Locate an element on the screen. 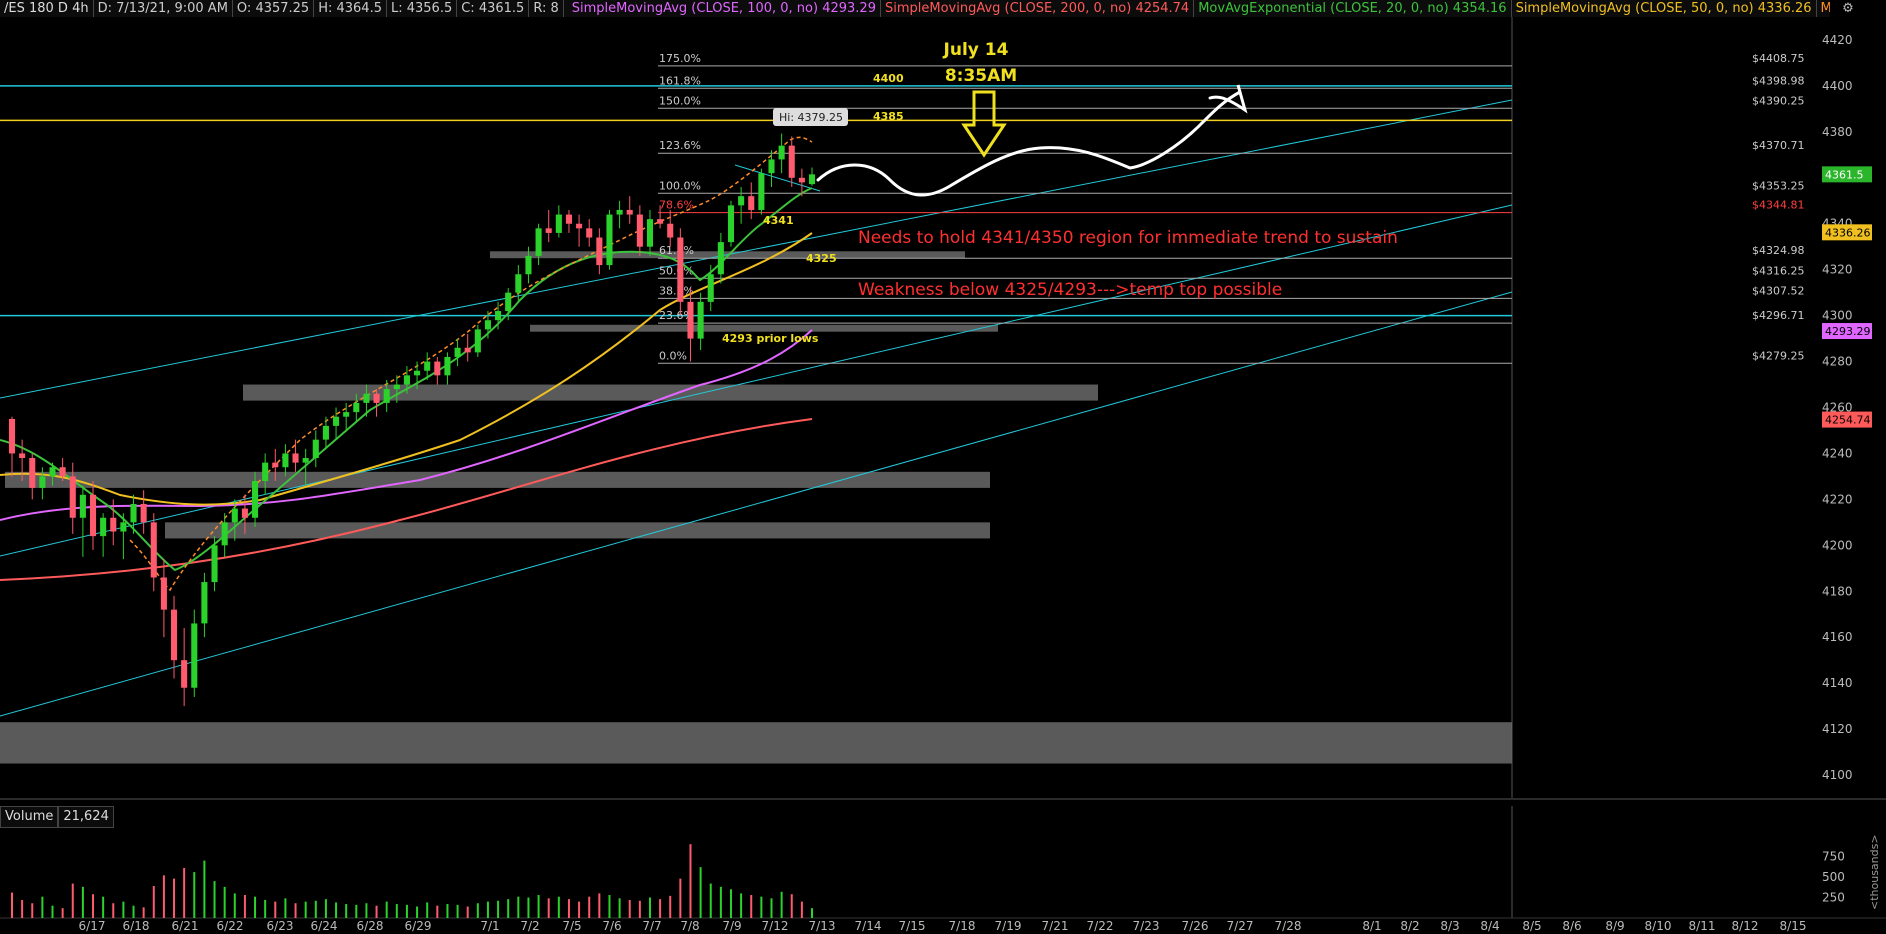  fib-percent-label: 150.0% is located at coordinates (680, 100).